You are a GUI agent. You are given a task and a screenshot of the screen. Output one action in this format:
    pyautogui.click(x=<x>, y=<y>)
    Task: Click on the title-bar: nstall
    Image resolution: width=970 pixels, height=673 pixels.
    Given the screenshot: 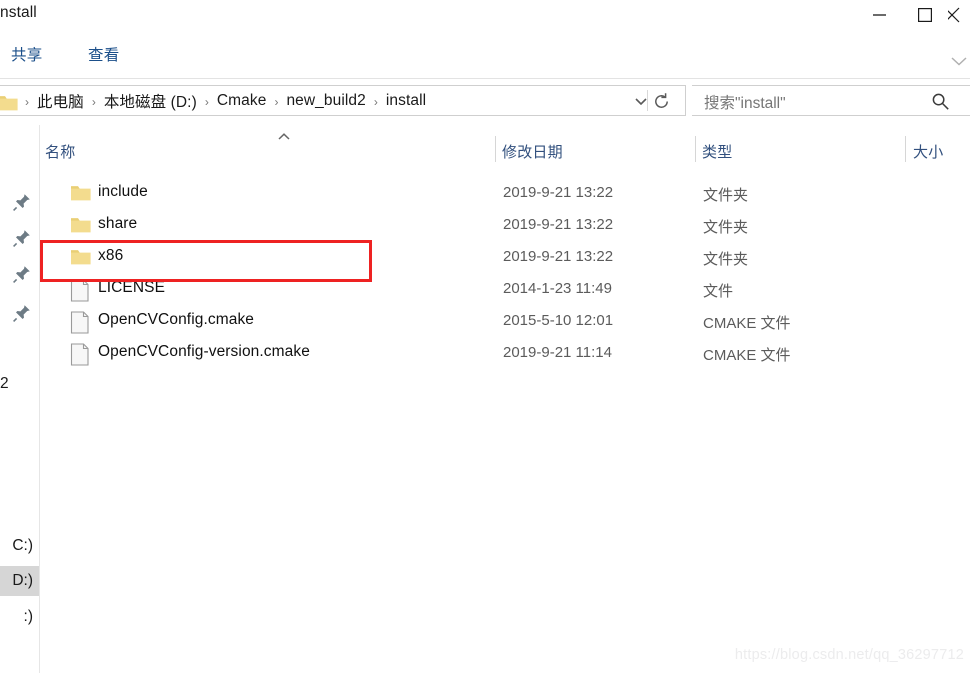 What is the action you would take?
    pyautogui.click(x=485, y=15)
    